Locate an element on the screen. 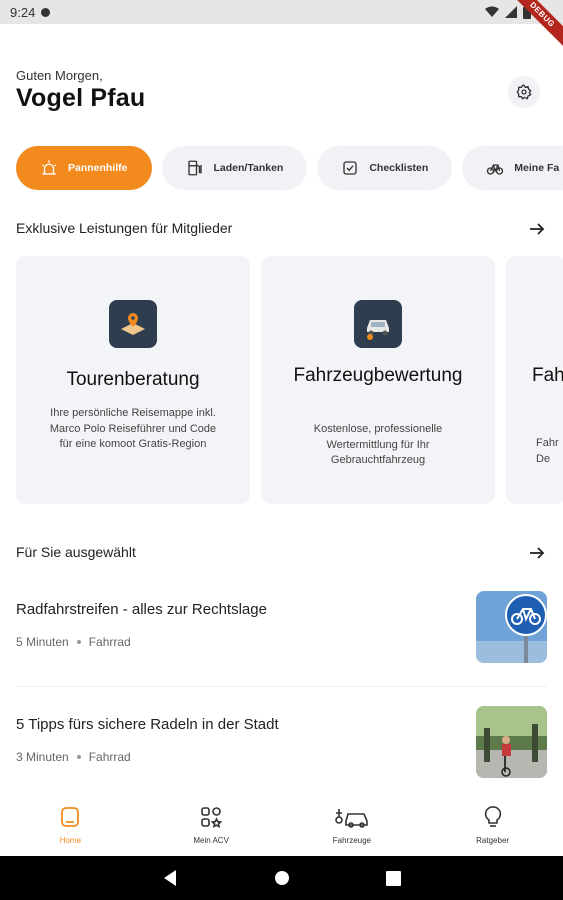 The width and height of the screenshot is (563, 900). chip-pannenhilfe: Pannenhilfe is located at coordinates (84, 168).